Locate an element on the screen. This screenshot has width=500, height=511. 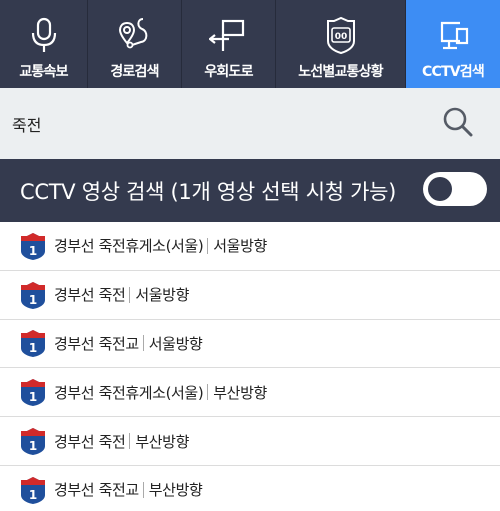
route-shield-icon: 00 is located at coordinates (341, 35).